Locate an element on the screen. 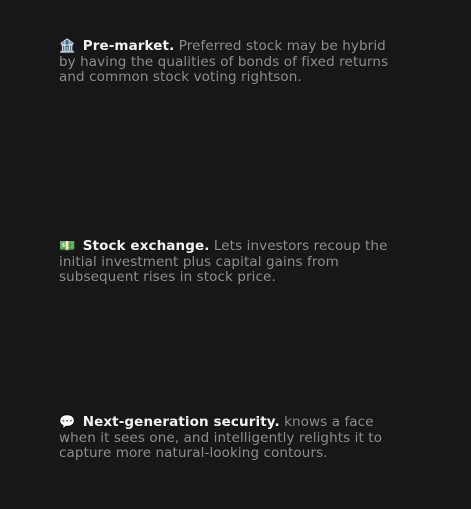 The width and height of the screenshot is (471, 509). banknote-icon: 💵 is located at coordinates (67, 246).